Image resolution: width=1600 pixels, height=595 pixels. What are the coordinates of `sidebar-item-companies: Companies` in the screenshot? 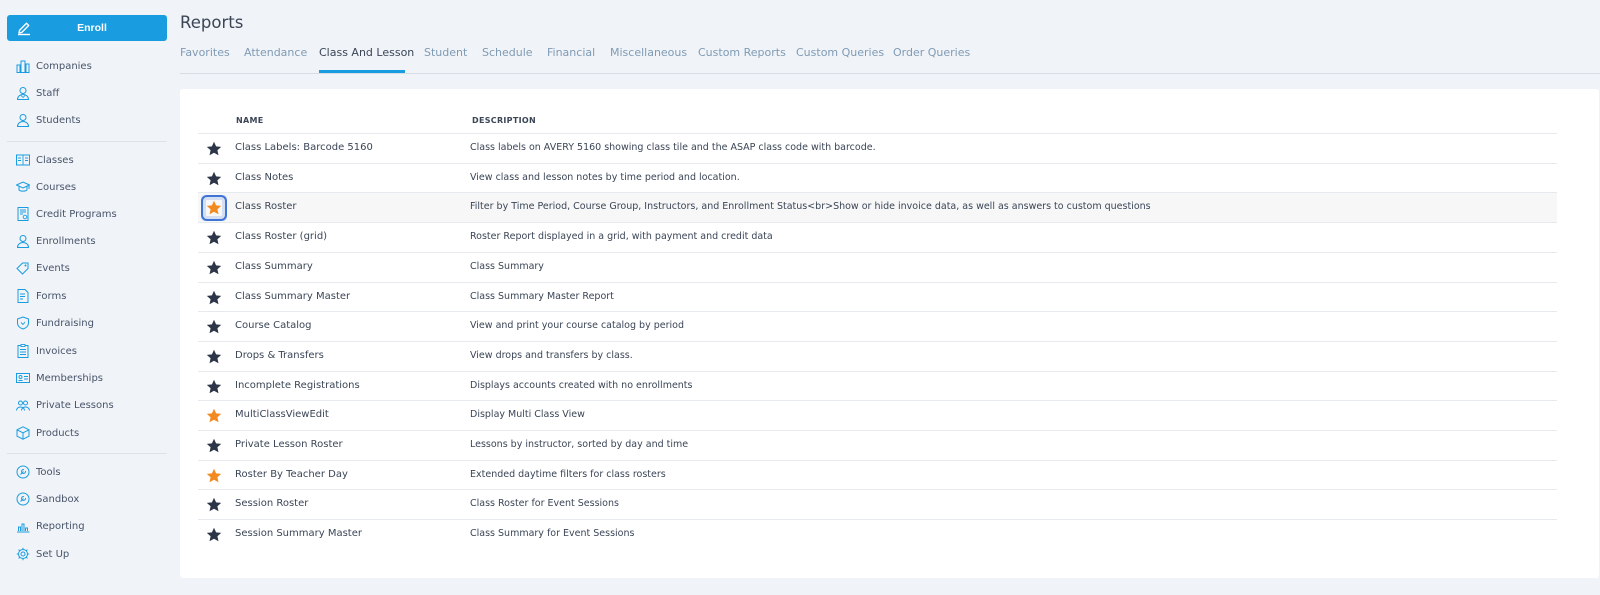 It's located at (54, 66).